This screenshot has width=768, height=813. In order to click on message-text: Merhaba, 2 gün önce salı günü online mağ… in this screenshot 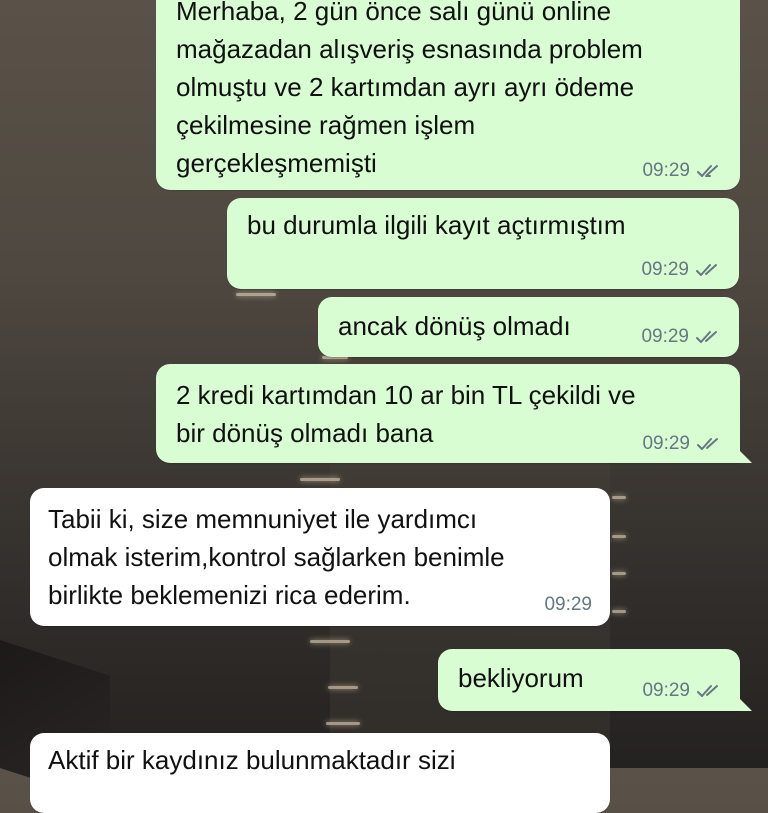, I will do `click(409, 89)`.